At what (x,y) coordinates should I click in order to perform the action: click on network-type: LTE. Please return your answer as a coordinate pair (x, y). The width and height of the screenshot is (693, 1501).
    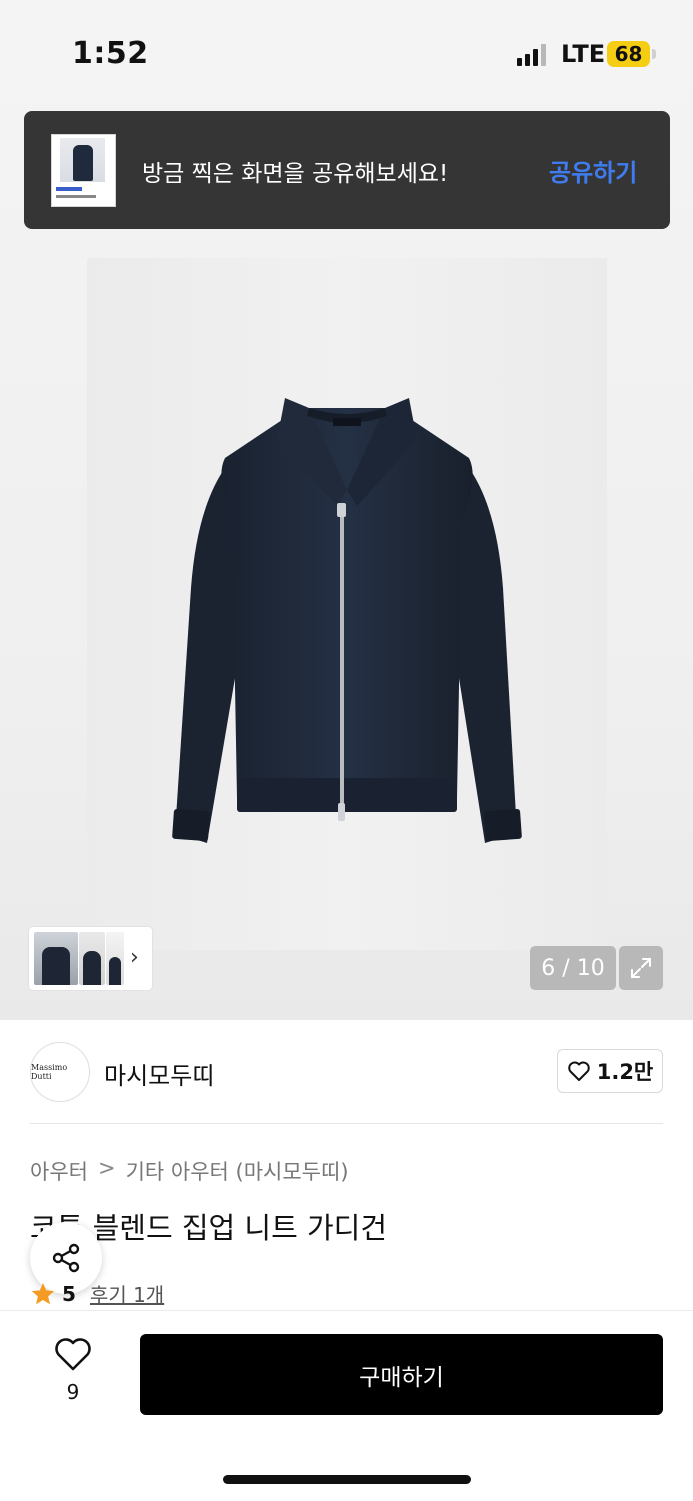
    Looking at the image, I should click on (583, 54).